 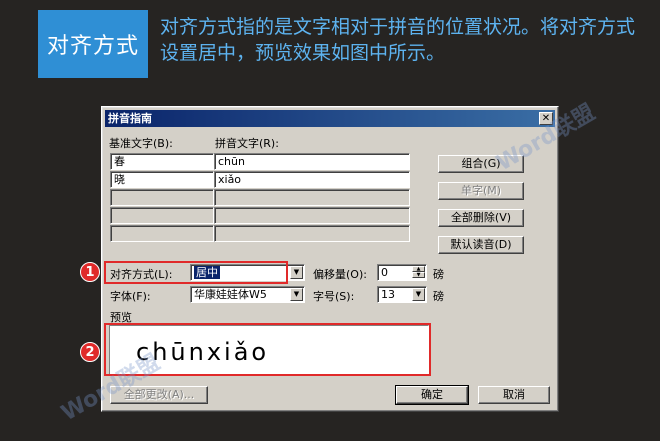 What do you see at coordinates (93, 44) in the screenshot?
I see `header-tag: 对齐方式` at bounding box center [93, 44].